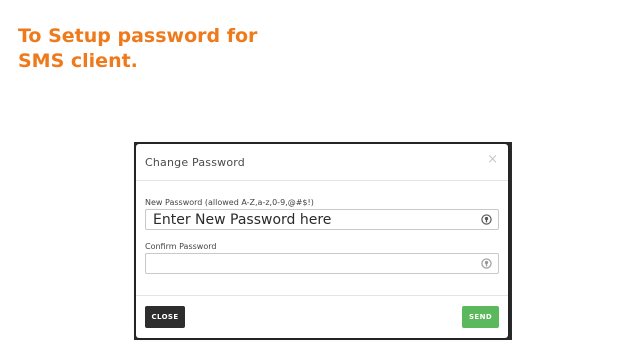  What do you see at coordinates (78, 61) in the screenshot?
I see `slide-title-line-2: SMS client.` at bounding box center [78, 61].